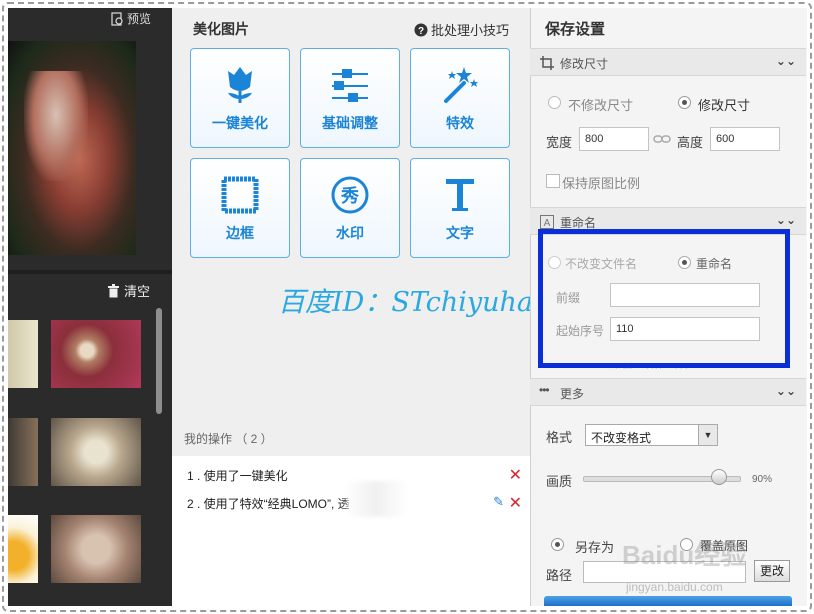  I want to click on overwrite-radio, so click(686, 544).